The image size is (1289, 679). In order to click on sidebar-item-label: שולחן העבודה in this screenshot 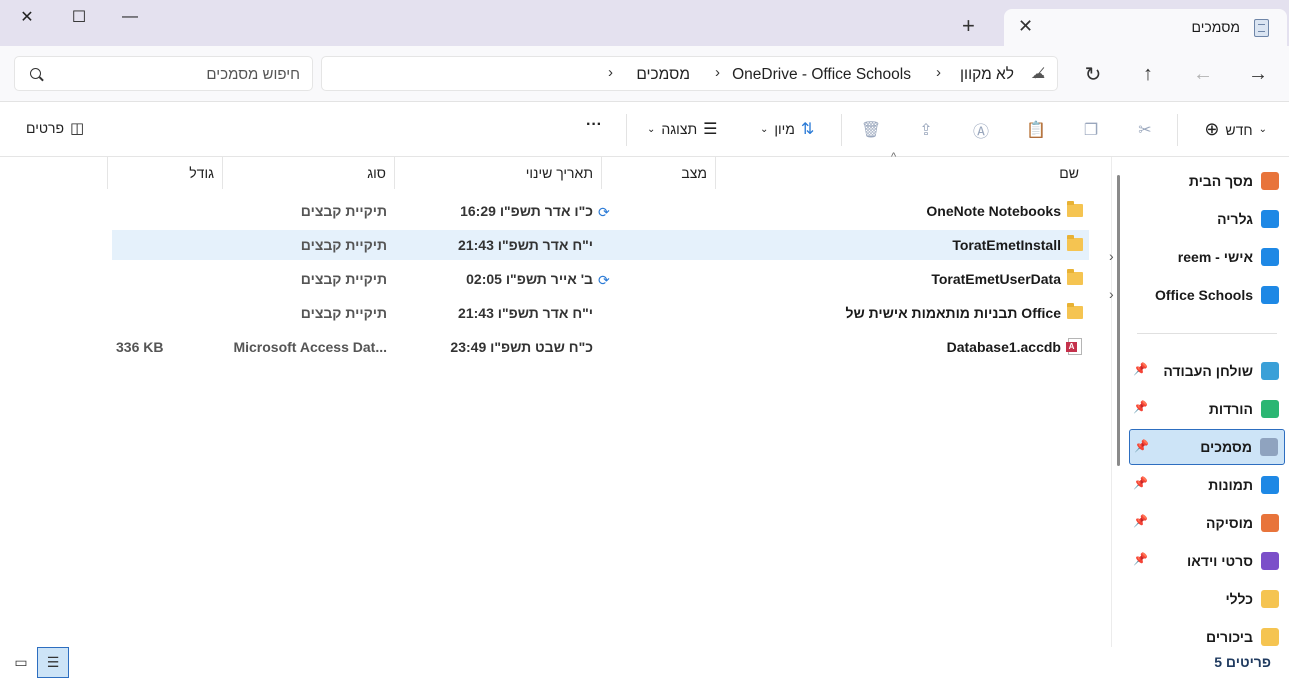, I will do `click(1208, 371)`.